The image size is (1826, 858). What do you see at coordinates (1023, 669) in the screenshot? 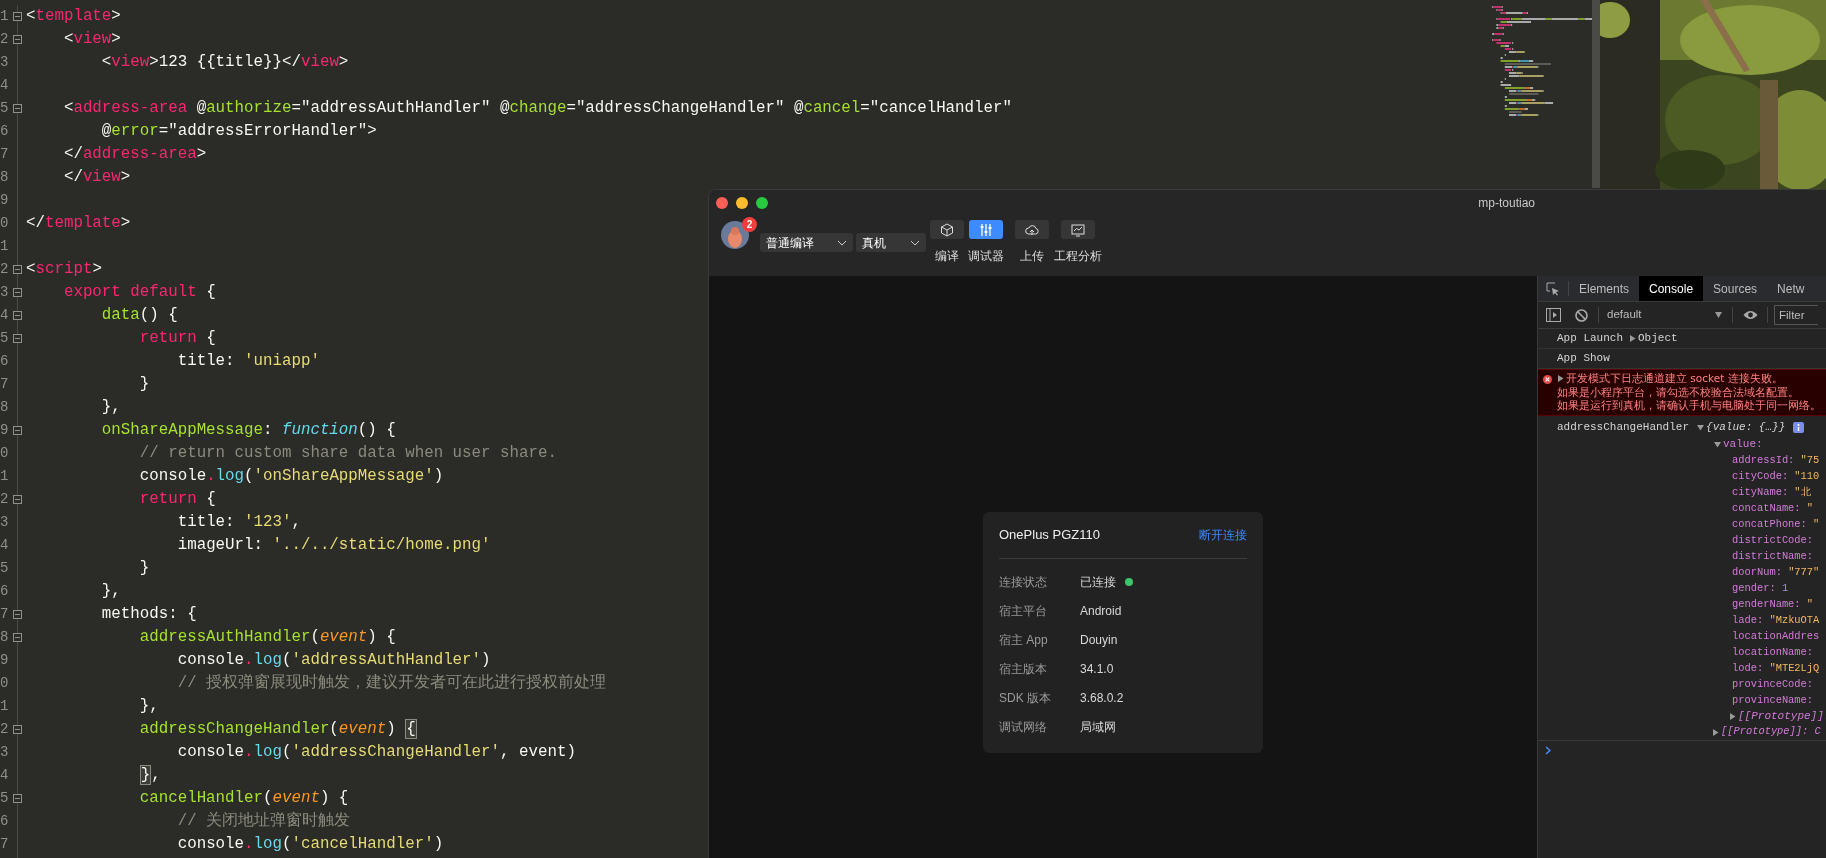
I see `info-label: 宿主版本` at bounding box center [1023, 669].